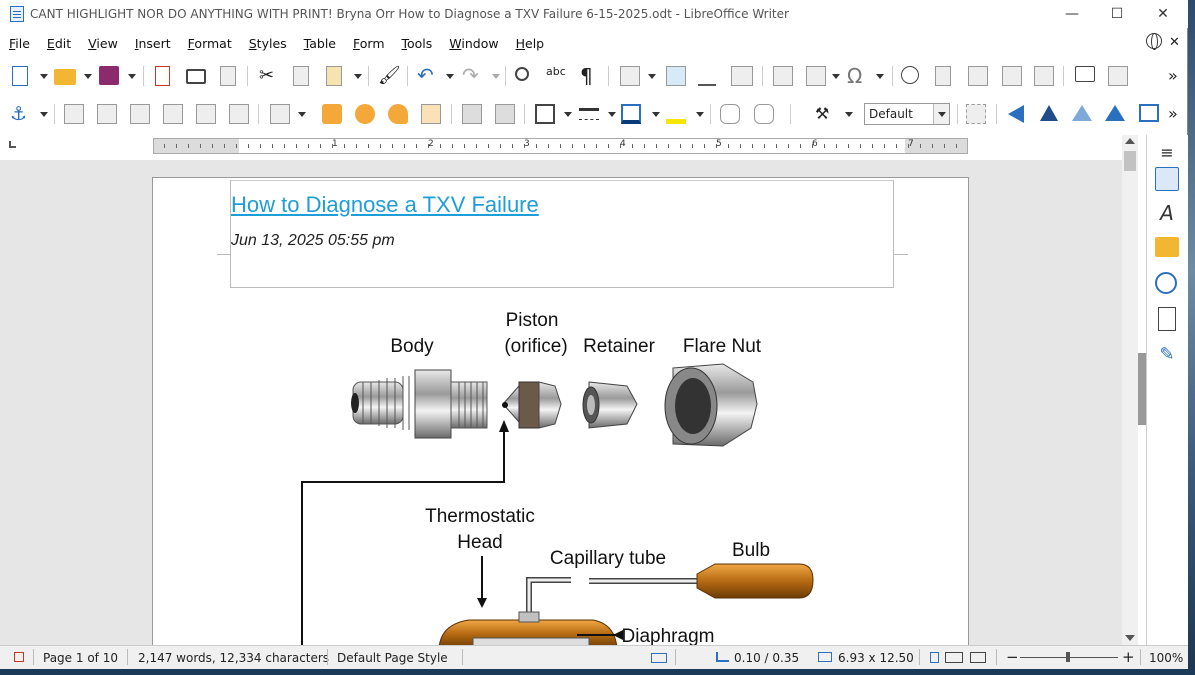  What do you see at coordinates (1167, 355) in the screenshot?
I see `style-inspector-icon: ✎` at bounding box center [1167, 355].